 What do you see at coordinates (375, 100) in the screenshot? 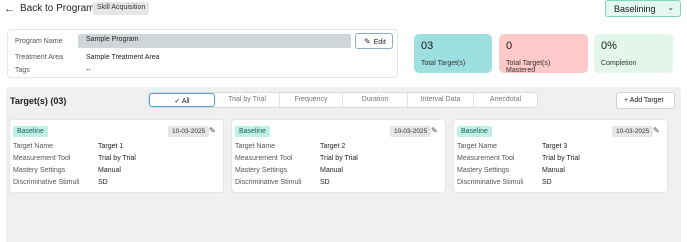
I see `tab-duration: Duration` at bounding box center [375, 100].